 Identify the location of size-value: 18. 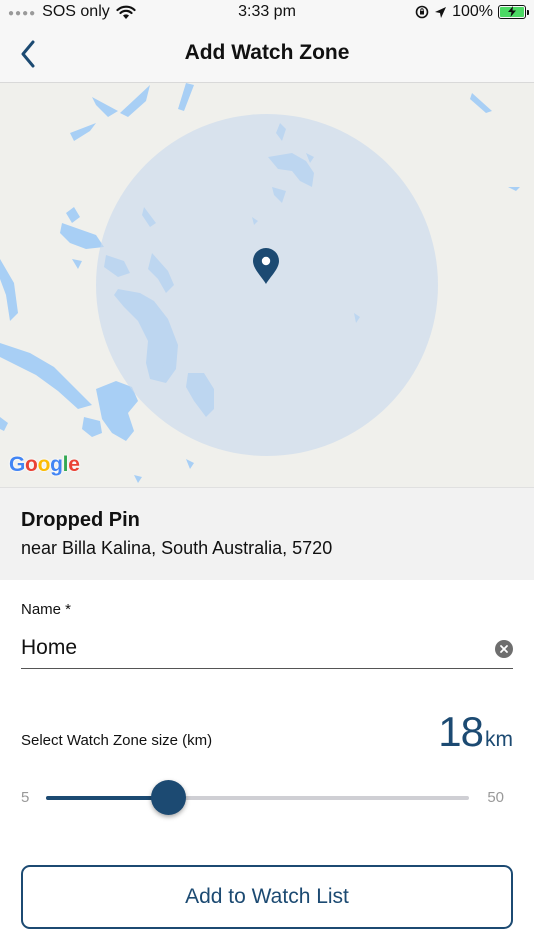
(461, 731).